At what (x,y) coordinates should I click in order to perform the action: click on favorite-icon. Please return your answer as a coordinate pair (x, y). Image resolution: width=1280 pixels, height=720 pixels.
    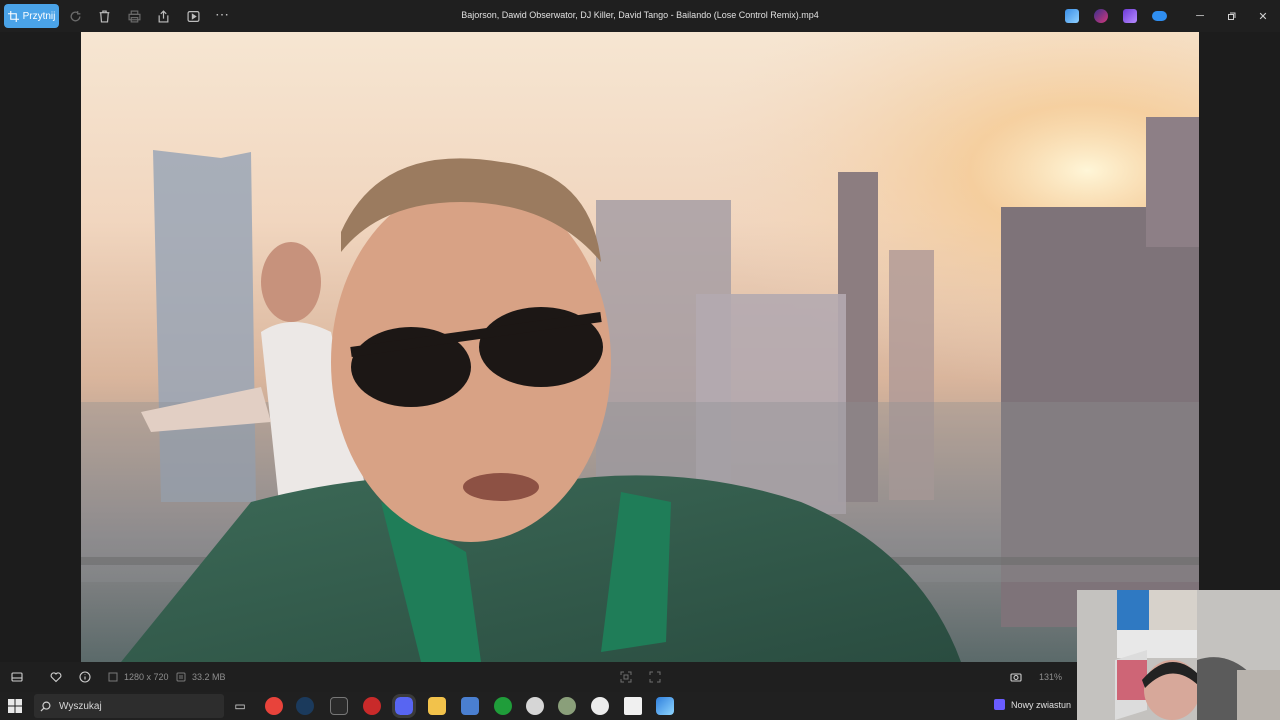
    Looking at the image, I should click on (56, 677).